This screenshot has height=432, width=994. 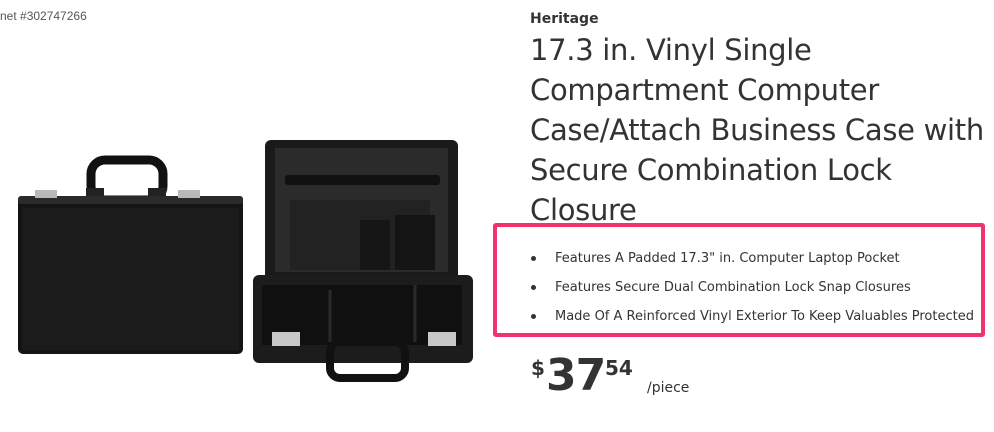 What do you see at coordinates (668, 388) in the screenshot?
I see `price-unit: /piece` at bounding box center [668, 388].